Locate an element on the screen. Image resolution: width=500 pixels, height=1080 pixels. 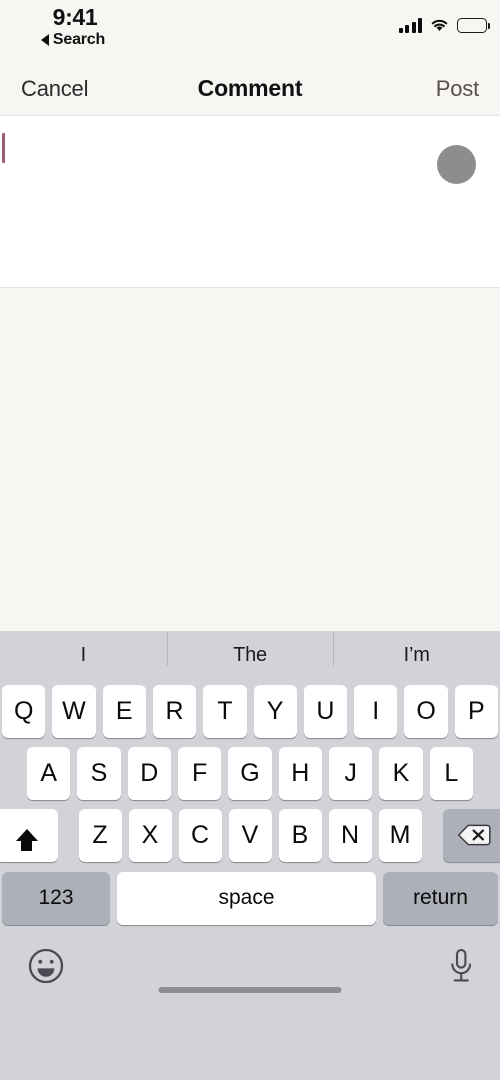
backspace-key is located at coordinates (471, 835).